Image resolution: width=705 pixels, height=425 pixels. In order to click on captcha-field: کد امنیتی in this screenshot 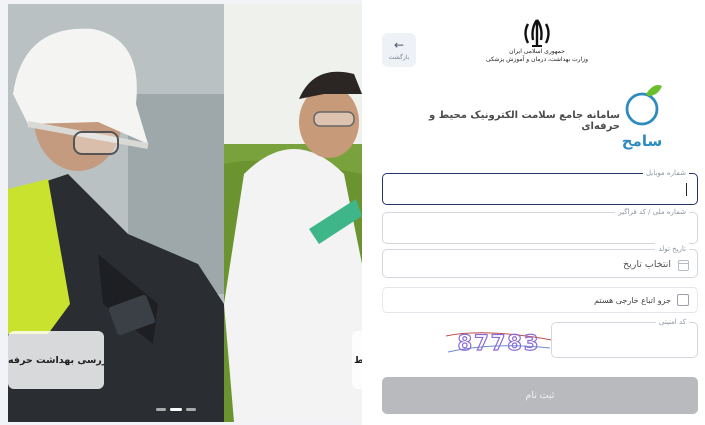, I will do `click(624, 337)`.